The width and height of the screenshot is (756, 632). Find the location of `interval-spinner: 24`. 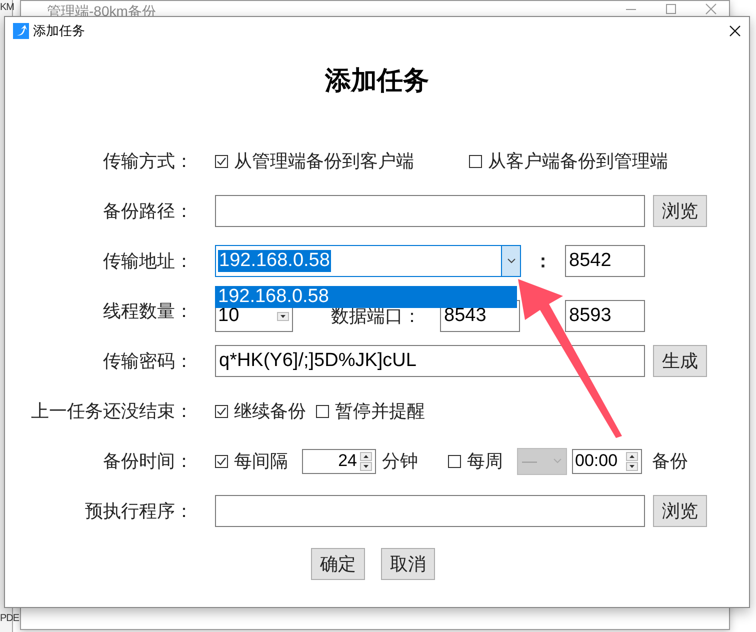

interval-spinner: 24 is located at coordinates (339, 461).